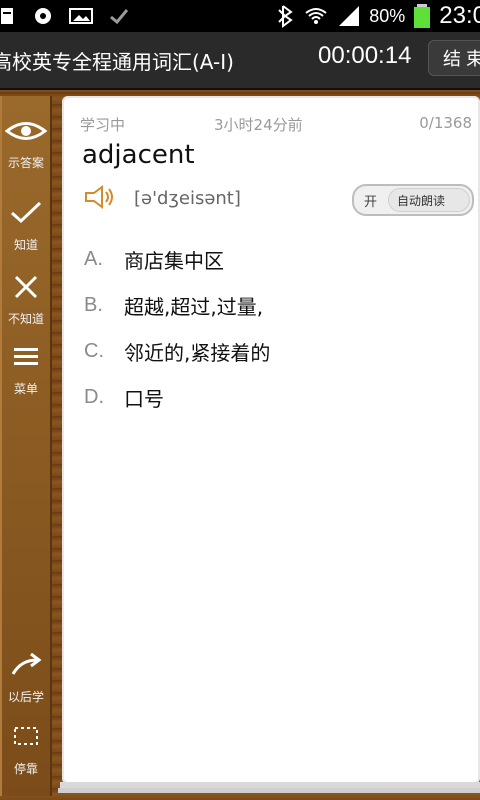 The height and width of the screenshot is (800, 480). I want to click on sidebar-item-label: 以后学, so click(25, 697).